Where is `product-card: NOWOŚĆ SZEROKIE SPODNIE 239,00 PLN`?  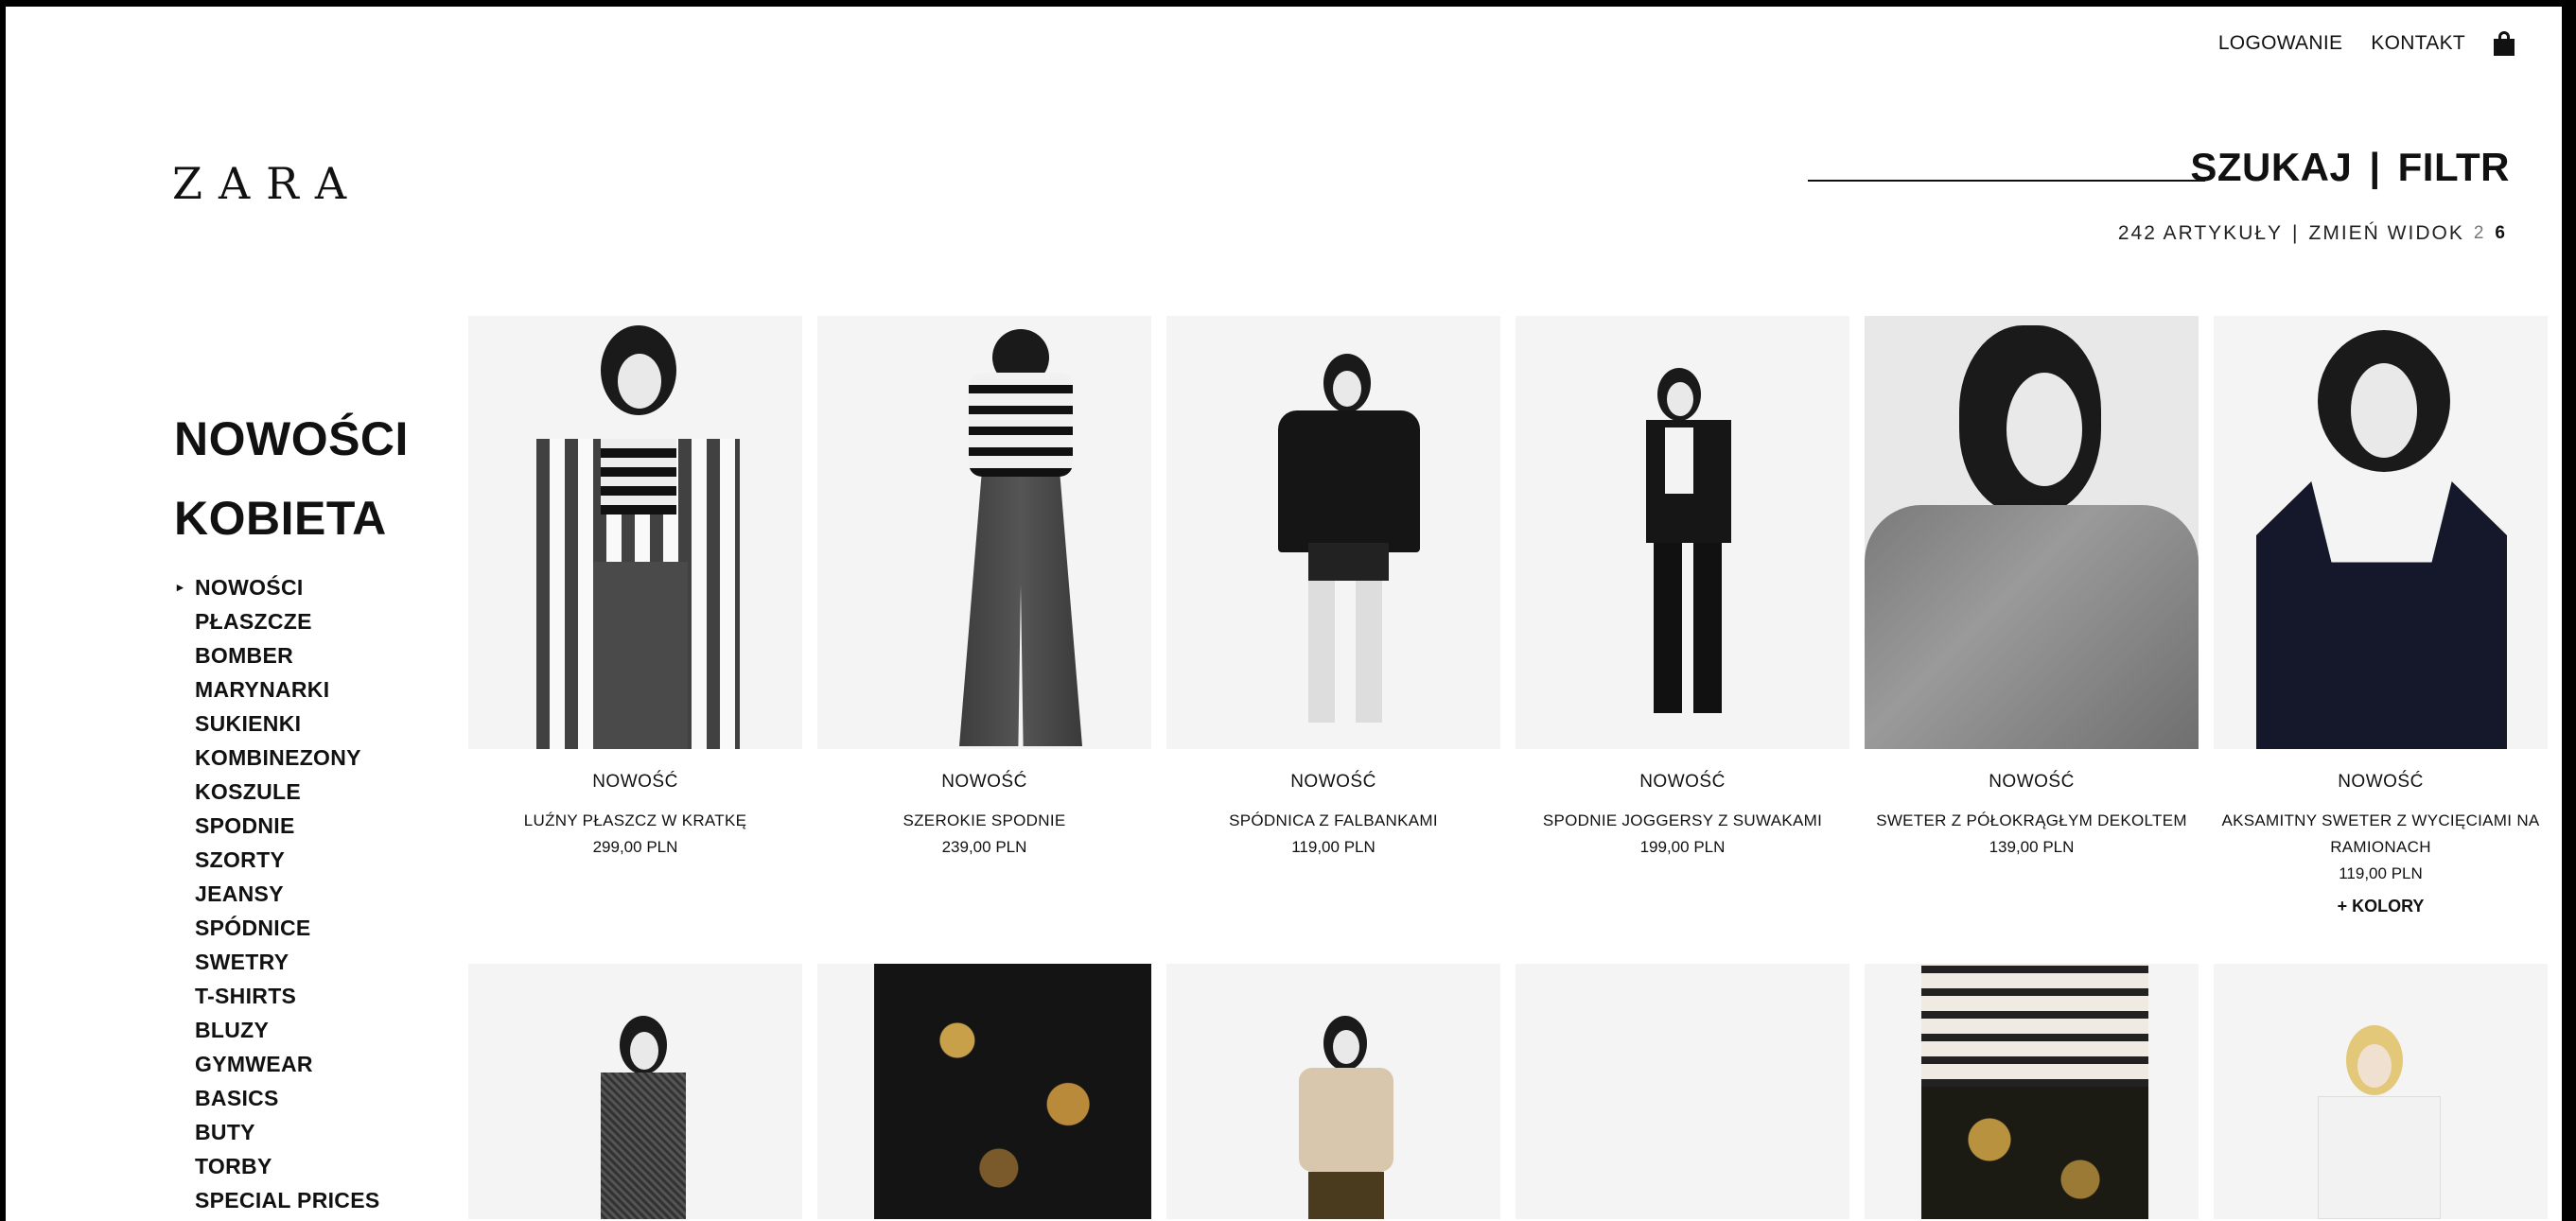 product-card: NOWOŚĆ SZEROKIE SPODNIE 239,00 PLN is located at coordinates (984, 640).